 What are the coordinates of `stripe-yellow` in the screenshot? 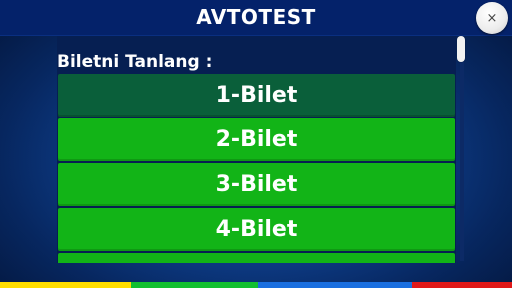 It's located at (65, 285).